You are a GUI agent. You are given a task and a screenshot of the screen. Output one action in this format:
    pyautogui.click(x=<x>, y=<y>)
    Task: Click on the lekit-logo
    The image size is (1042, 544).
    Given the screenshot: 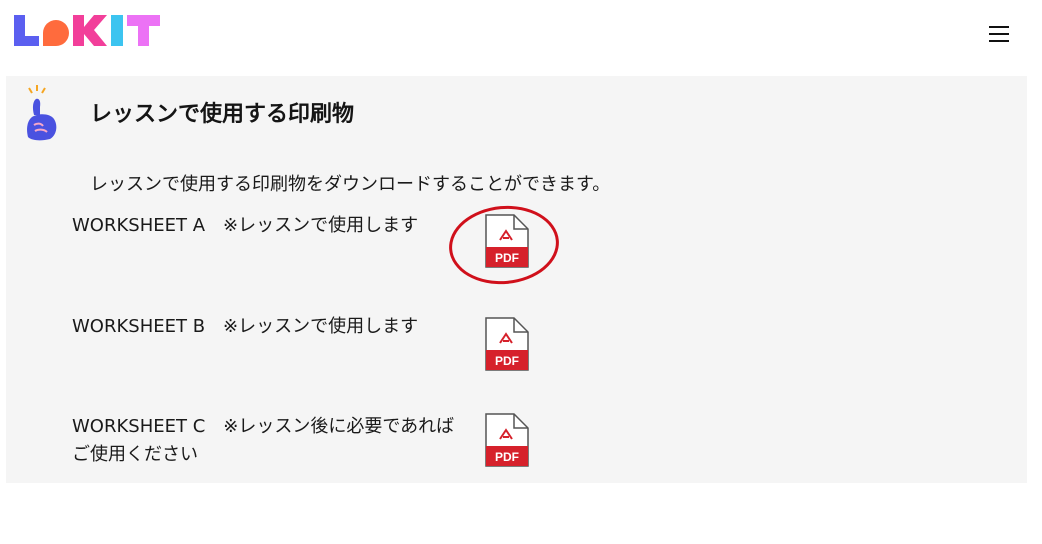 What is the action you would take?
    pyautogui.click(x=87, y=30)
    